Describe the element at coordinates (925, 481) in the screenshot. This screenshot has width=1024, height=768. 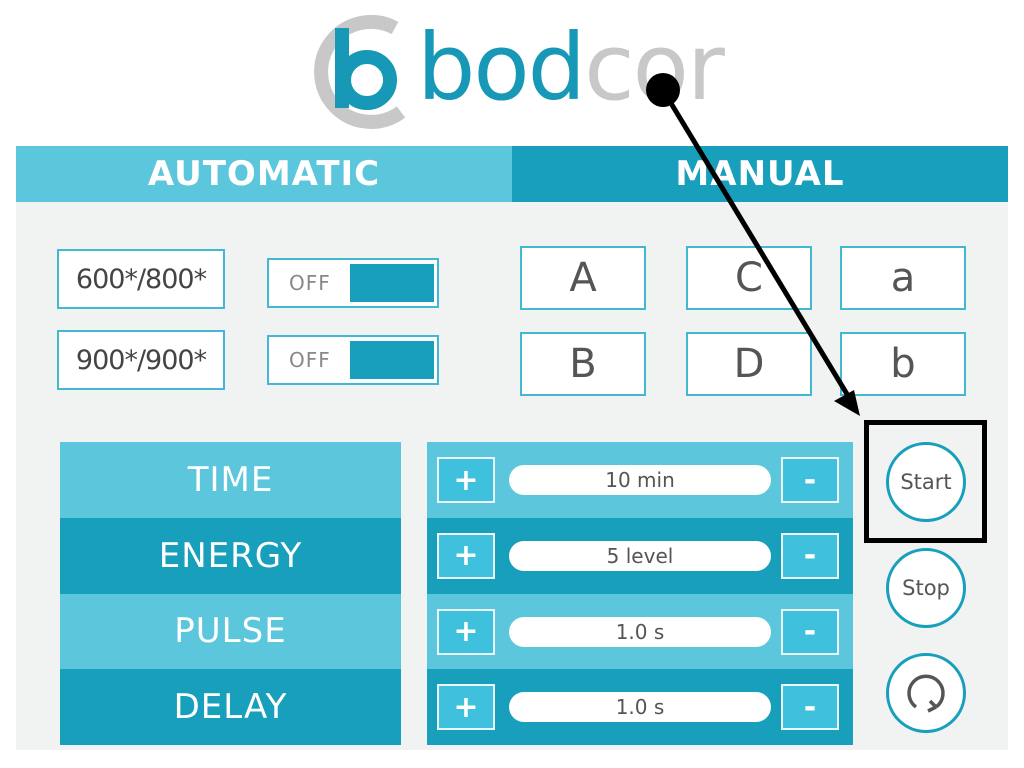
I see `start-highlight-box` at that location.